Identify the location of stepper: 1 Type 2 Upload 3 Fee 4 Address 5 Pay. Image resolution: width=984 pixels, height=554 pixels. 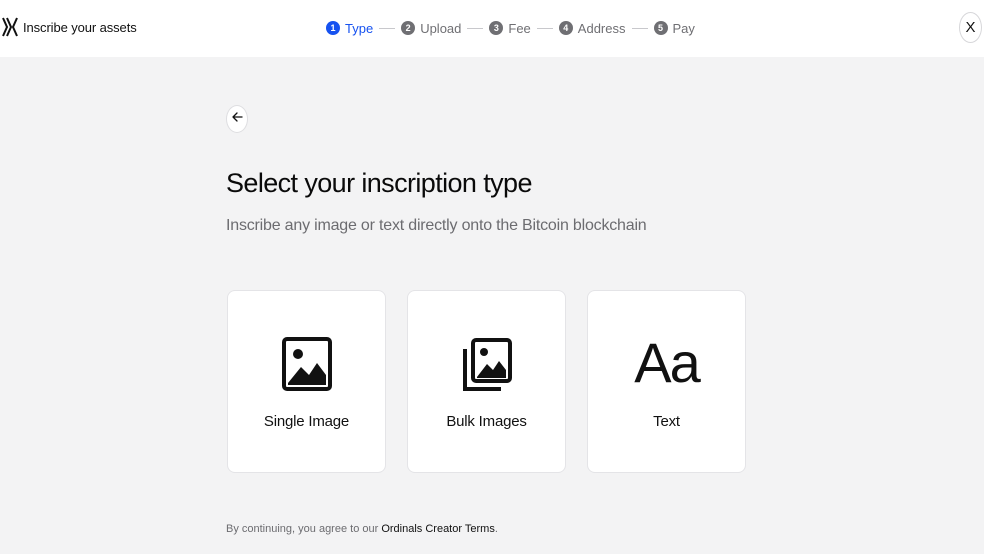
(510, 28).